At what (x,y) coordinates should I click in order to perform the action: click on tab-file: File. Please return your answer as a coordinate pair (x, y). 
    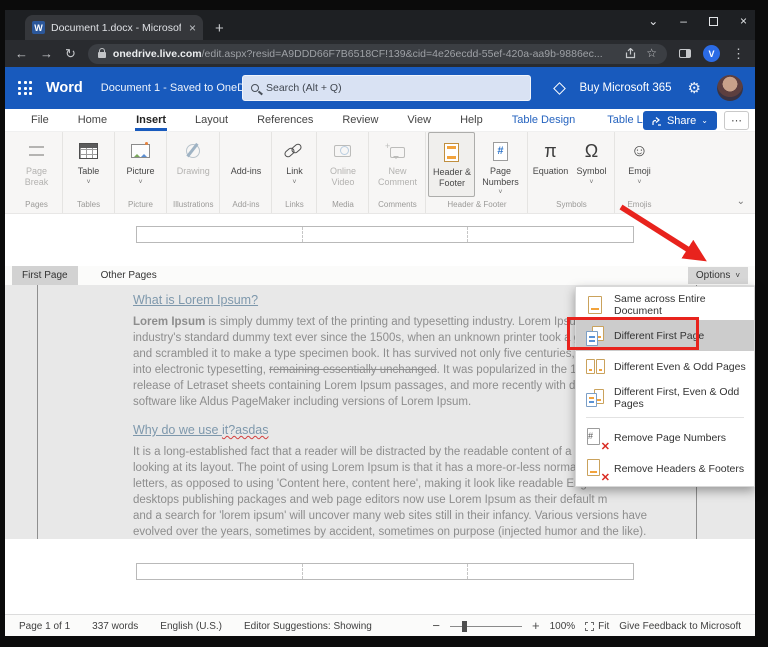
    Looking at the image, I should click on (40, 120).